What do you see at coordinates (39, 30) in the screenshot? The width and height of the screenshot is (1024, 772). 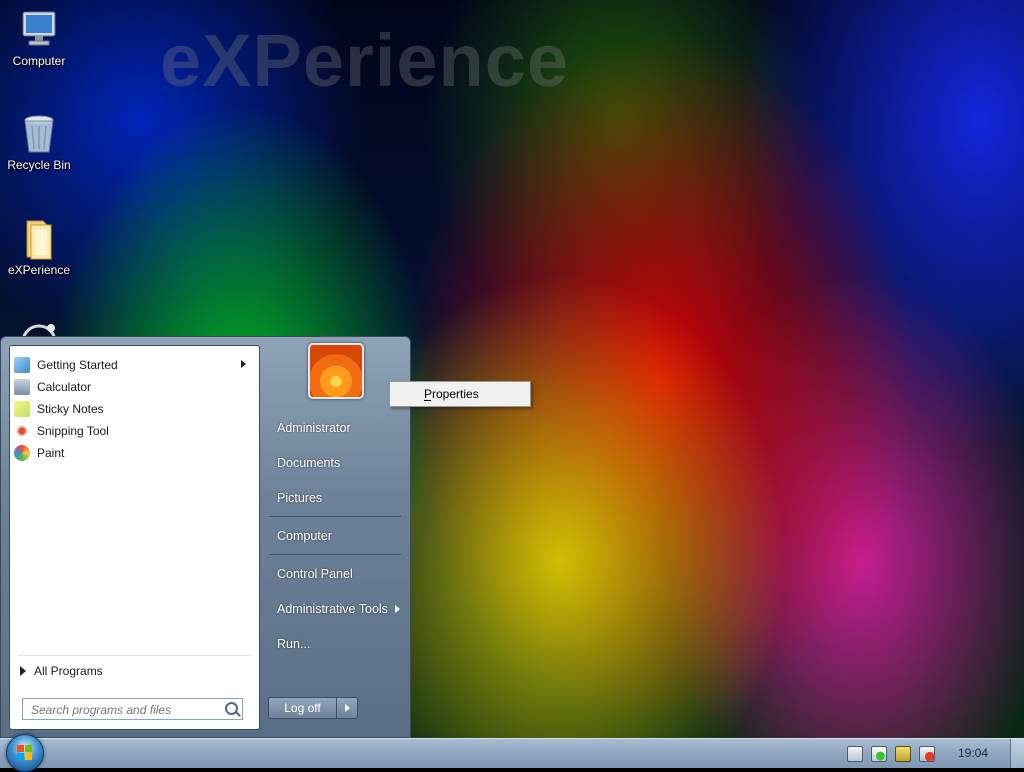 I see `computer-icon` at bounding box center [39, 30].